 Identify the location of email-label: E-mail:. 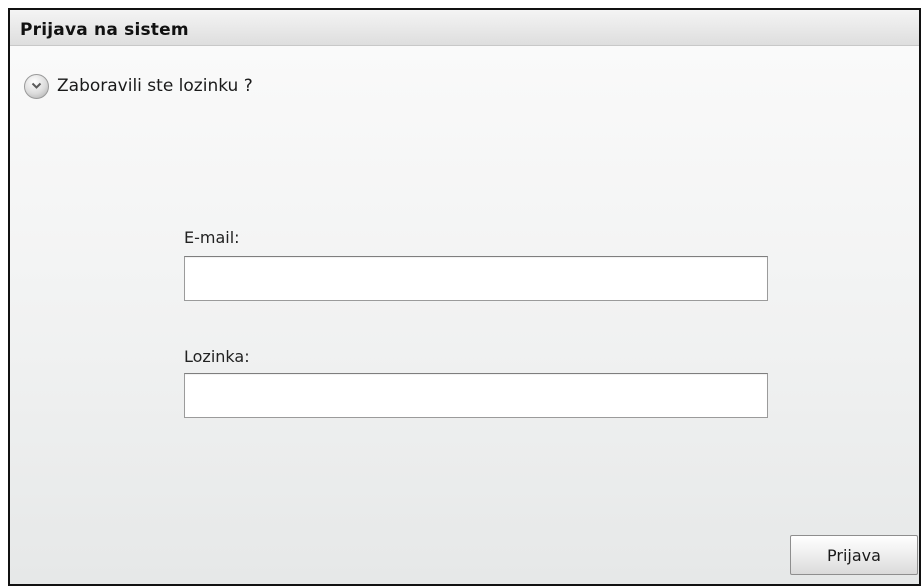
(212, 237).